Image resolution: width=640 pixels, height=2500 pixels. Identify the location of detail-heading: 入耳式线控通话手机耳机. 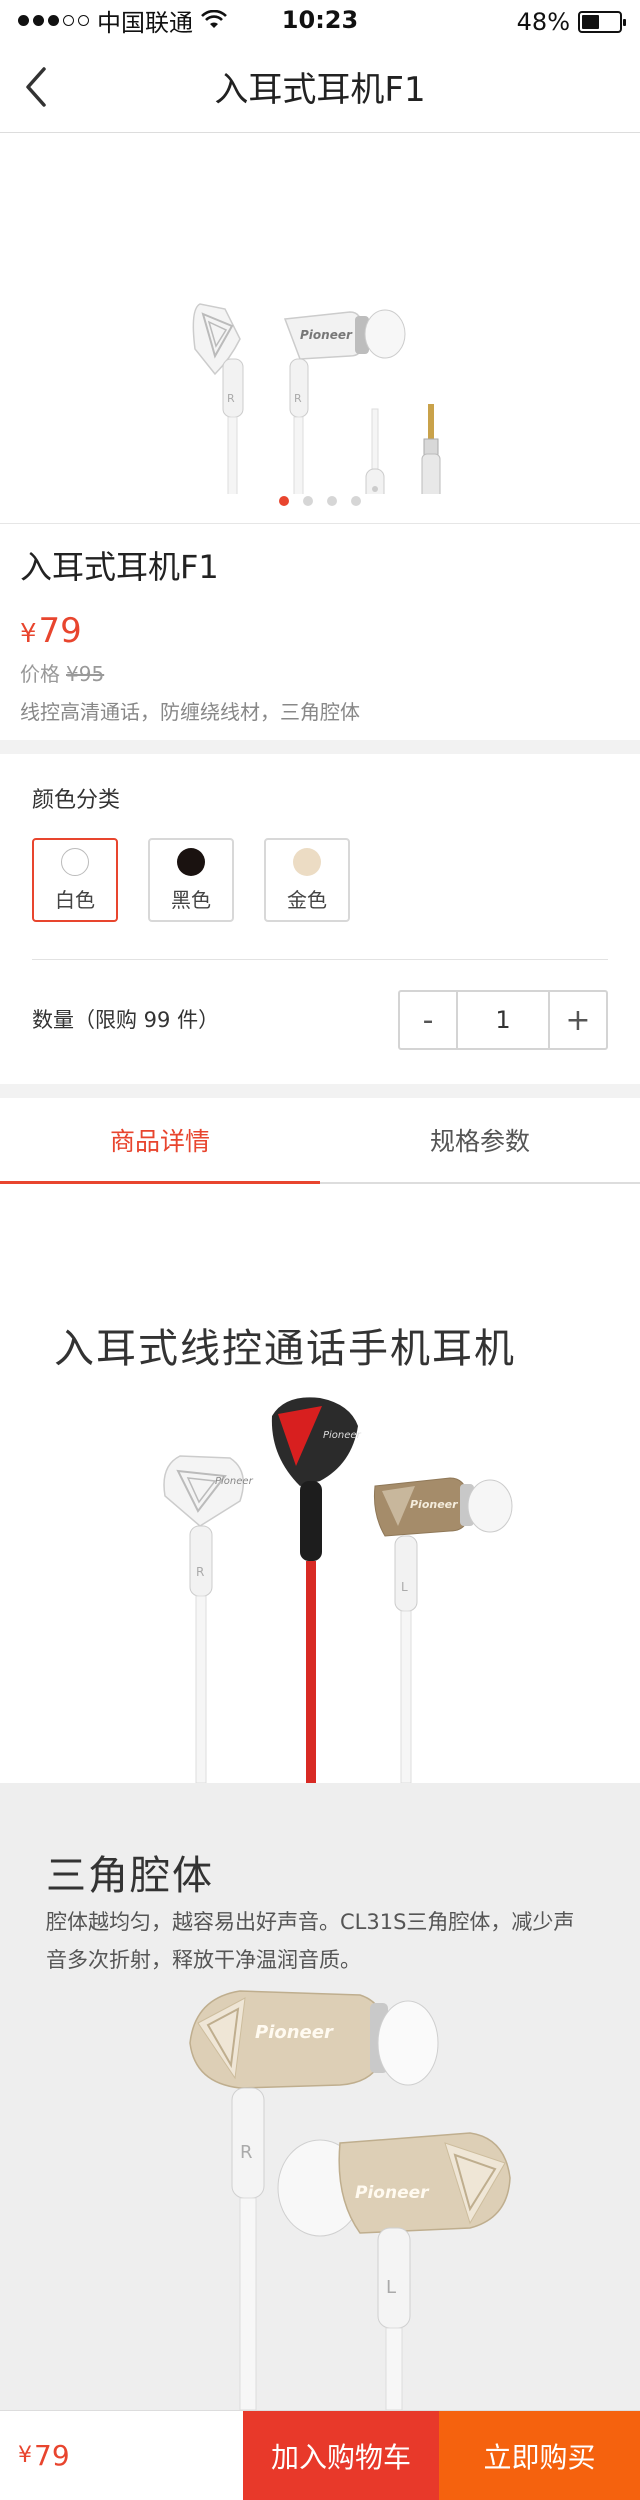
(285, 1349).